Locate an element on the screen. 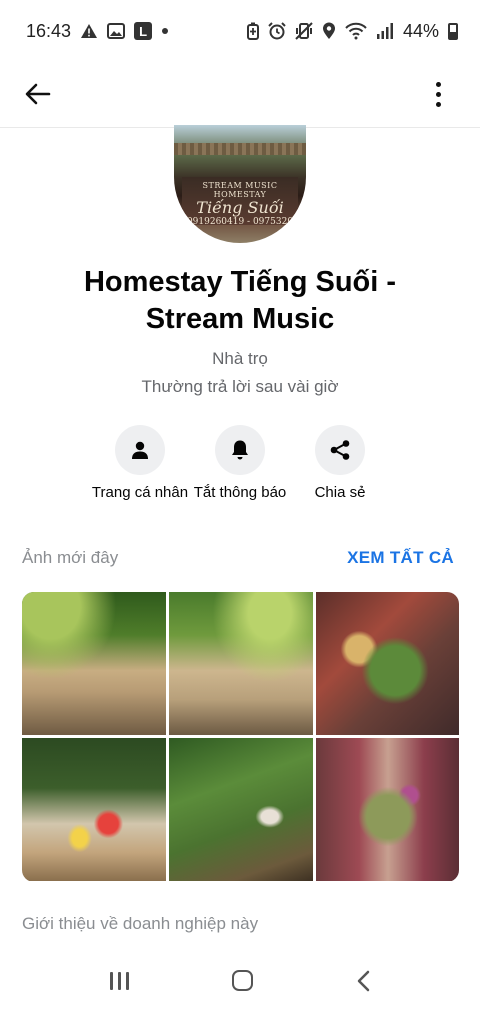 The image size is (480, 1013). page-title-line1: Homestay Tiếng Suối - is located at coordinates (240, 282).